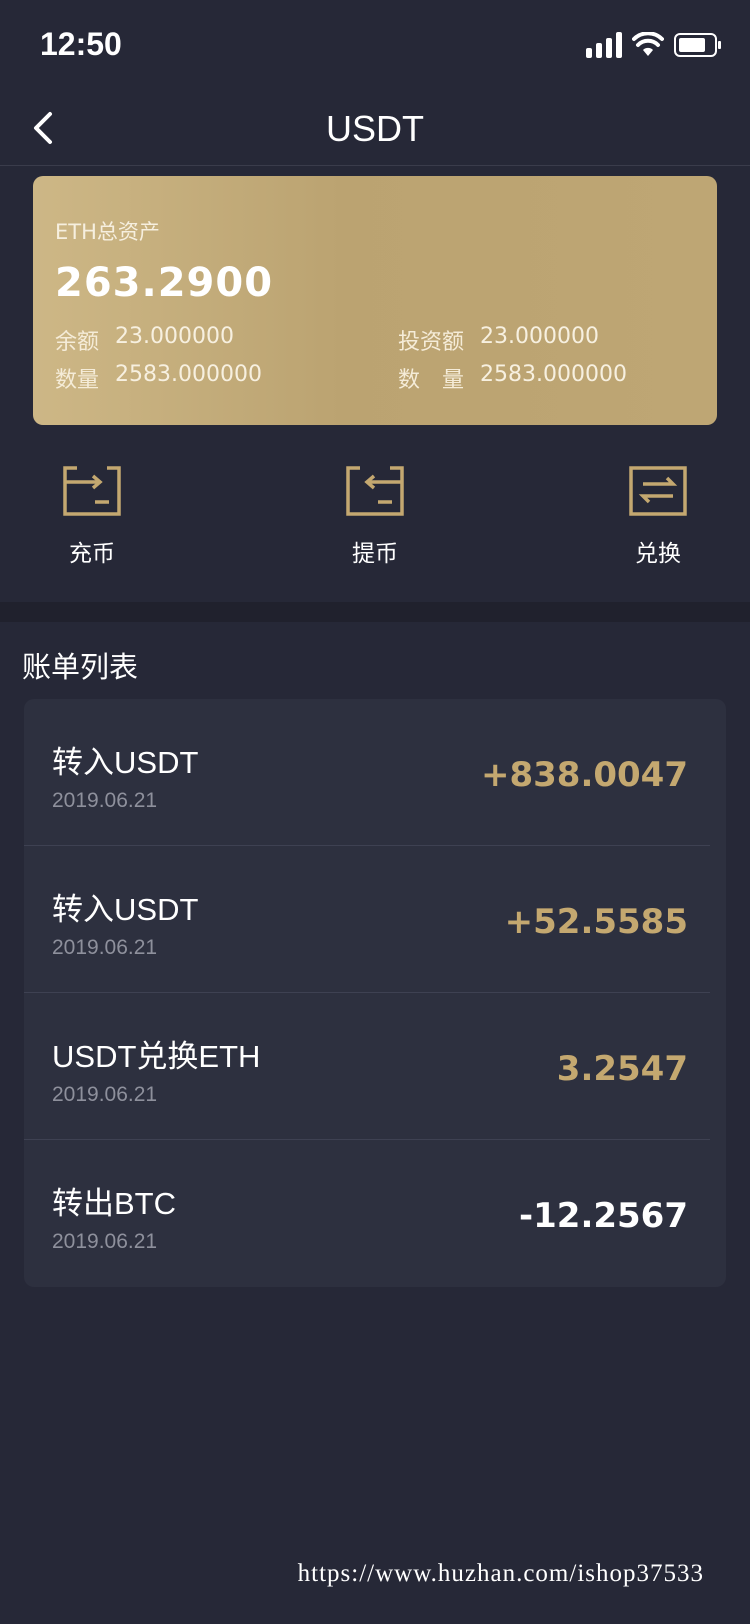 Image resolution: width=750 pixels, height=1624 pixels. Describe the element at coordinates (114, 1203) in the screenshot. I see `bill-title: 转出BTC` at that location.